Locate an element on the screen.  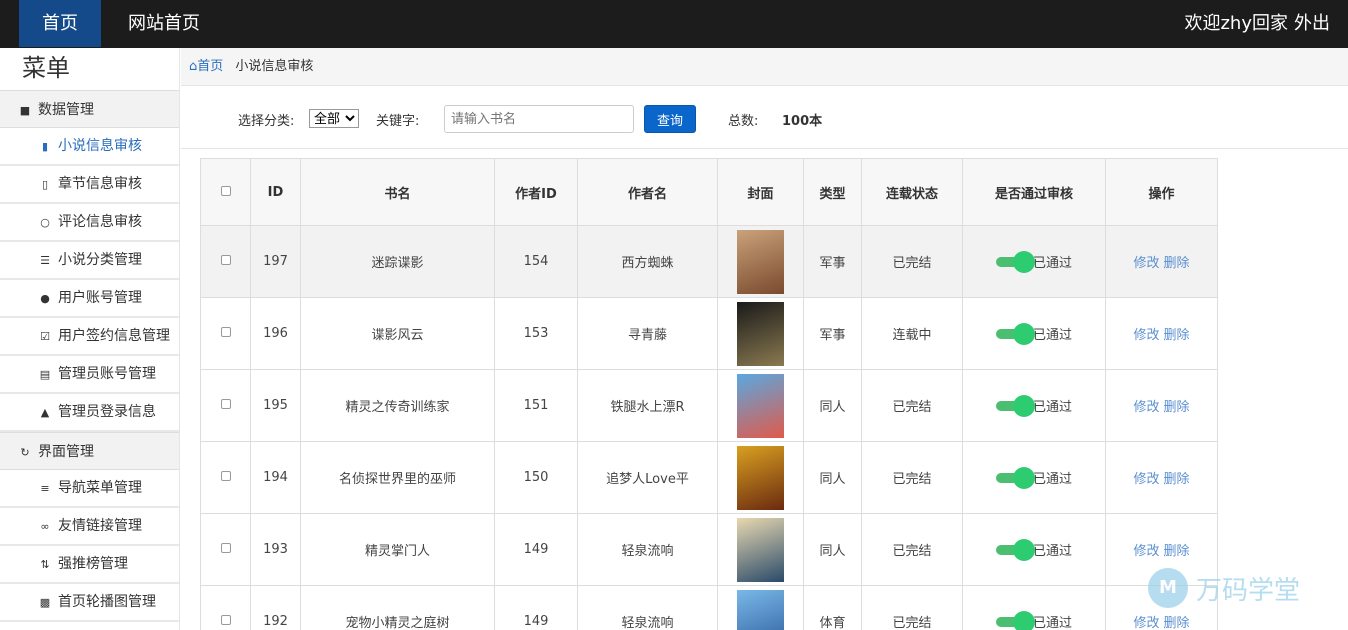
sidebar-item-admin-login: ▲ 管理员登录信息 is located at coordinates (89, 413).